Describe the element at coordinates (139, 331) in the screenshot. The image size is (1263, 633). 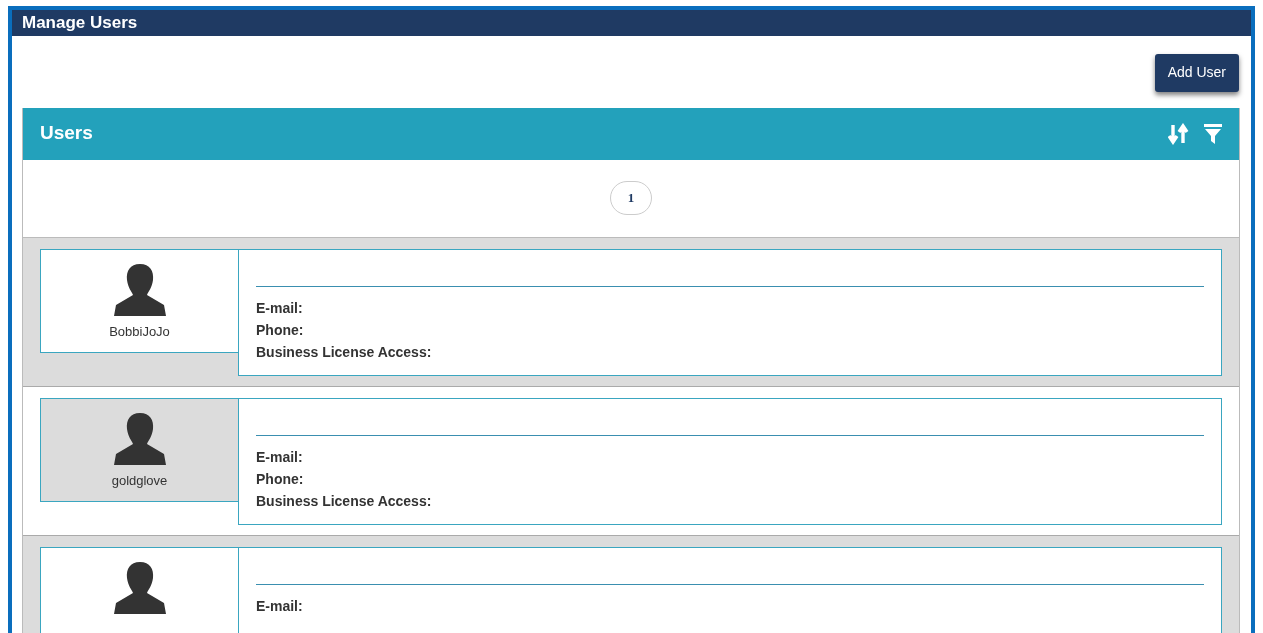
I see `username: BobbiJoJo` at that location.